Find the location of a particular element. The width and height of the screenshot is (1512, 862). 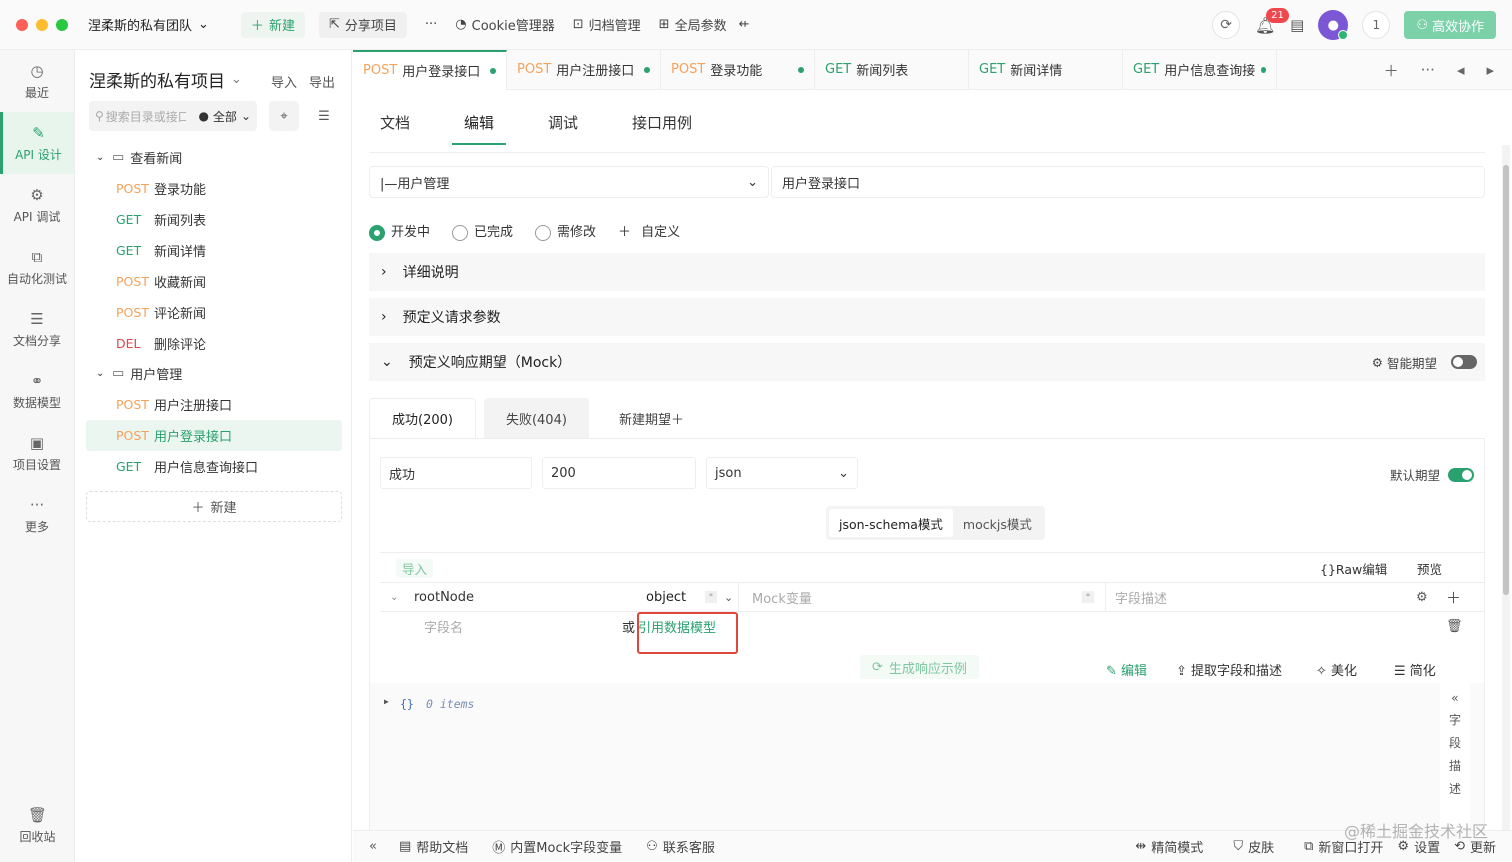

chevron-down-icon: ⌄ is located at coordinates (394, 597).